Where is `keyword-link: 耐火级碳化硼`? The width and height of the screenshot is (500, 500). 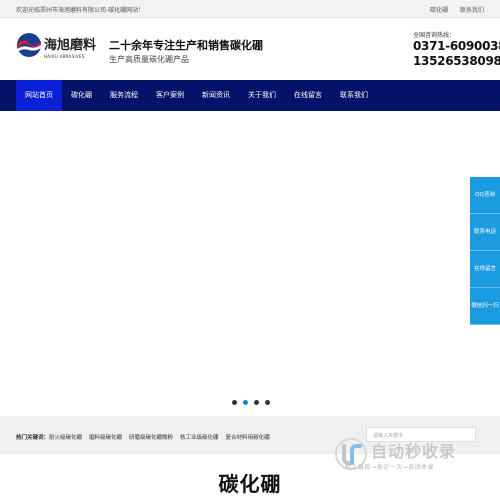 keyword-link: 耐火级碳化硼 is located at coordinates (65, 437).